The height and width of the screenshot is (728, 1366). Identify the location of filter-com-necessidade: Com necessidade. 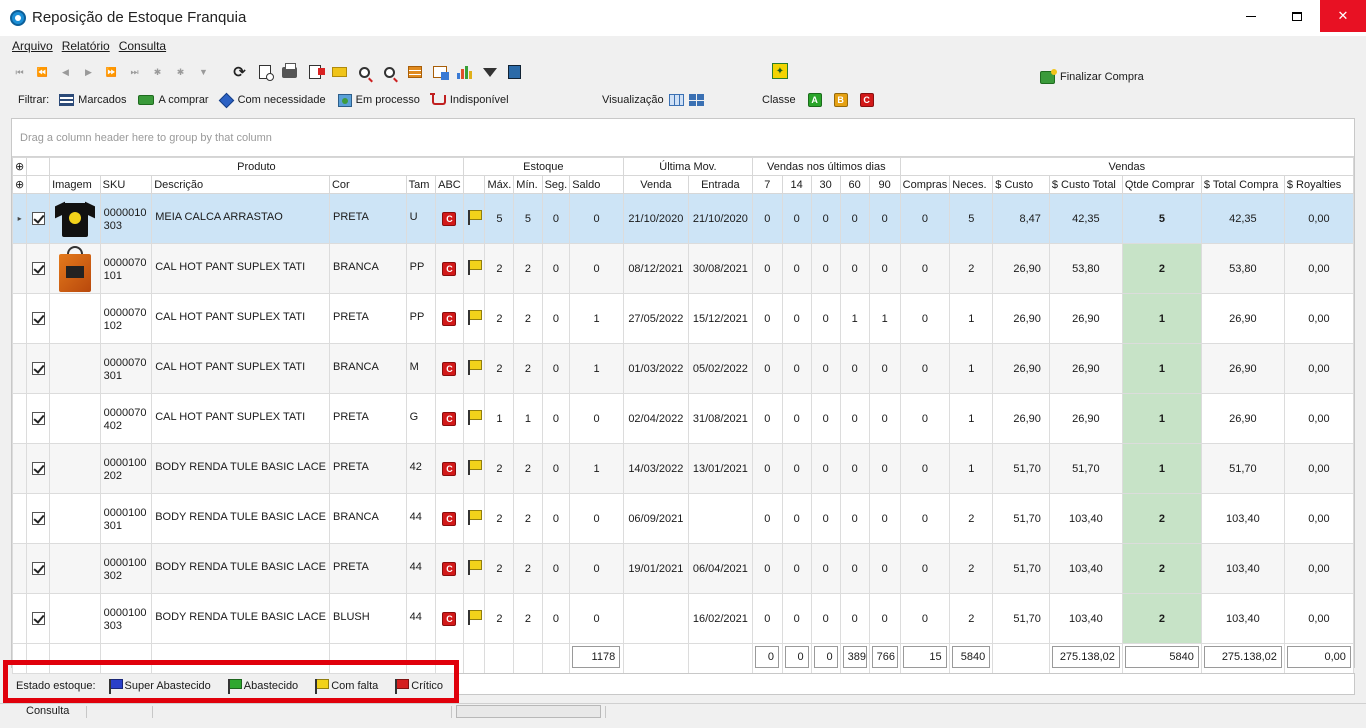
(272, 100).